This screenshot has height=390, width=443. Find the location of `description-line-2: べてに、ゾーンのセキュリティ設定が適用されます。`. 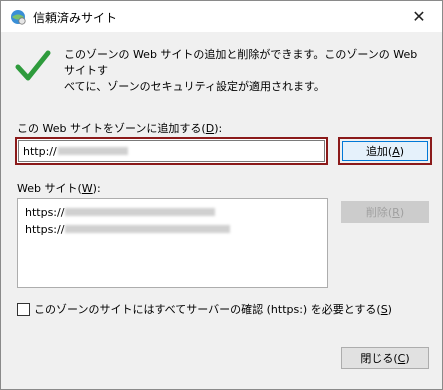

description-line-2: べてに、ゾーンのセキュリティ設定が適用されます。 is located at coordinates (194, 86).